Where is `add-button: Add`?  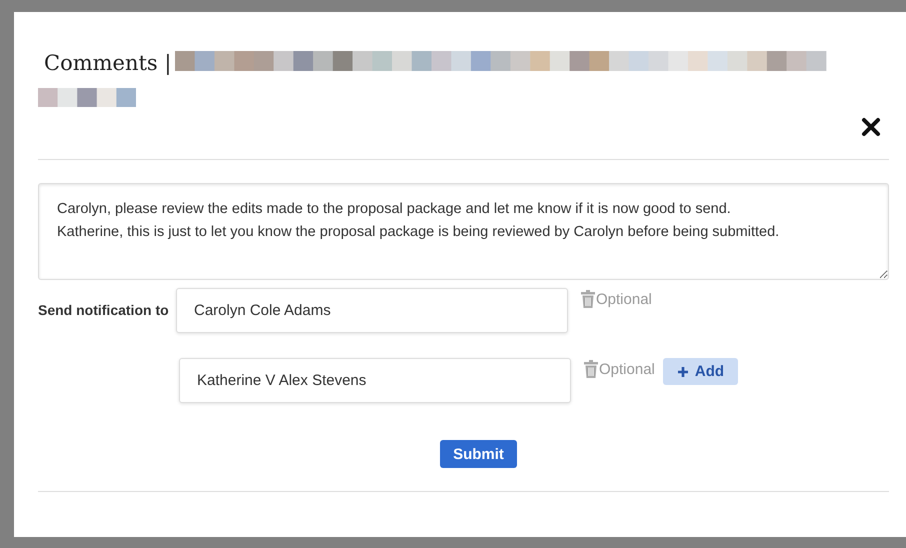
add-button: Add is located at coordinates (700, 371).